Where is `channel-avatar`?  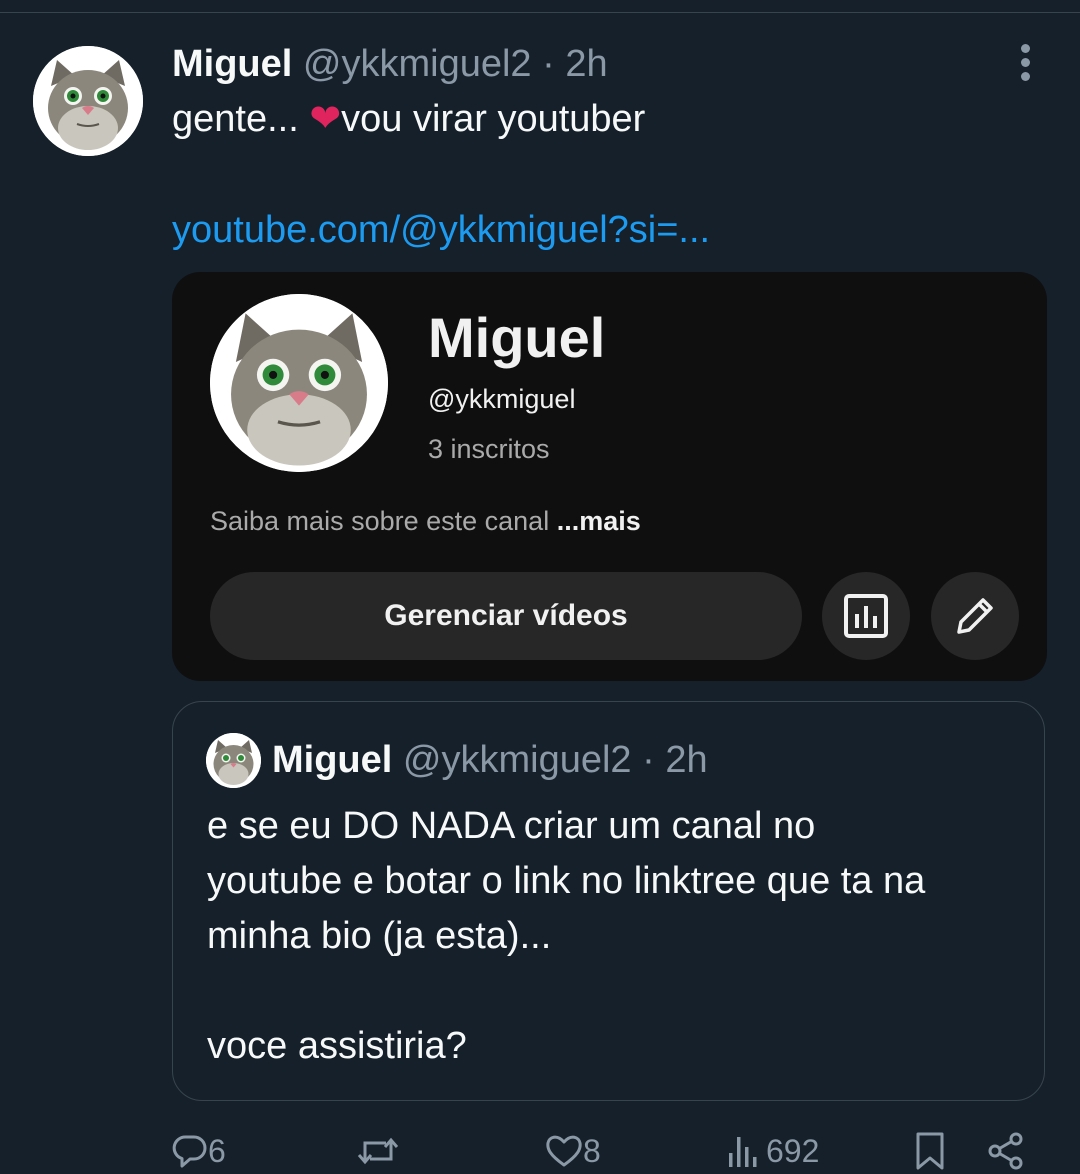
channel-avatar is located at coordinates (299, 383).